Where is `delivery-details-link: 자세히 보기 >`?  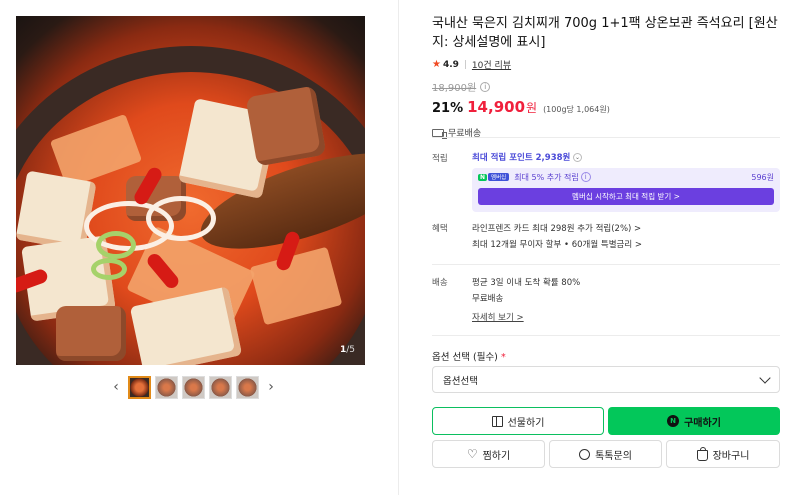
delivery-details-link: 자세히 보기 > is located at coordinates (498, 318).